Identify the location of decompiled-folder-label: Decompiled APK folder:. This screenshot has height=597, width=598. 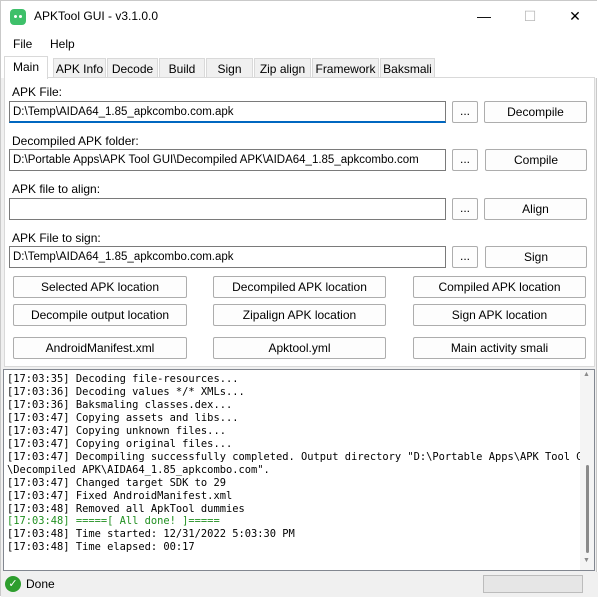
(75, 141).